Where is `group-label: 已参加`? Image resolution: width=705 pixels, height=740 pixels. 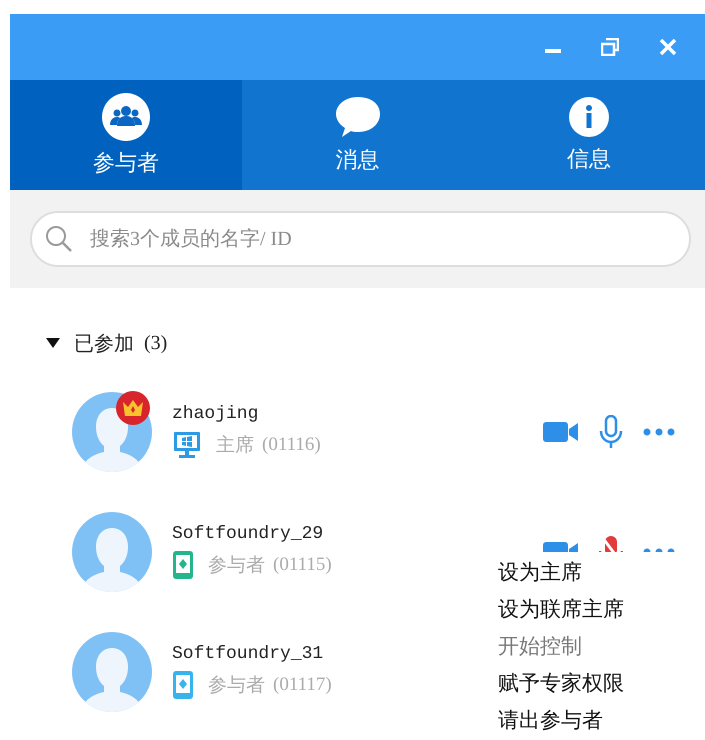
group-label: 已参加 is located at coordinates (104, 343).